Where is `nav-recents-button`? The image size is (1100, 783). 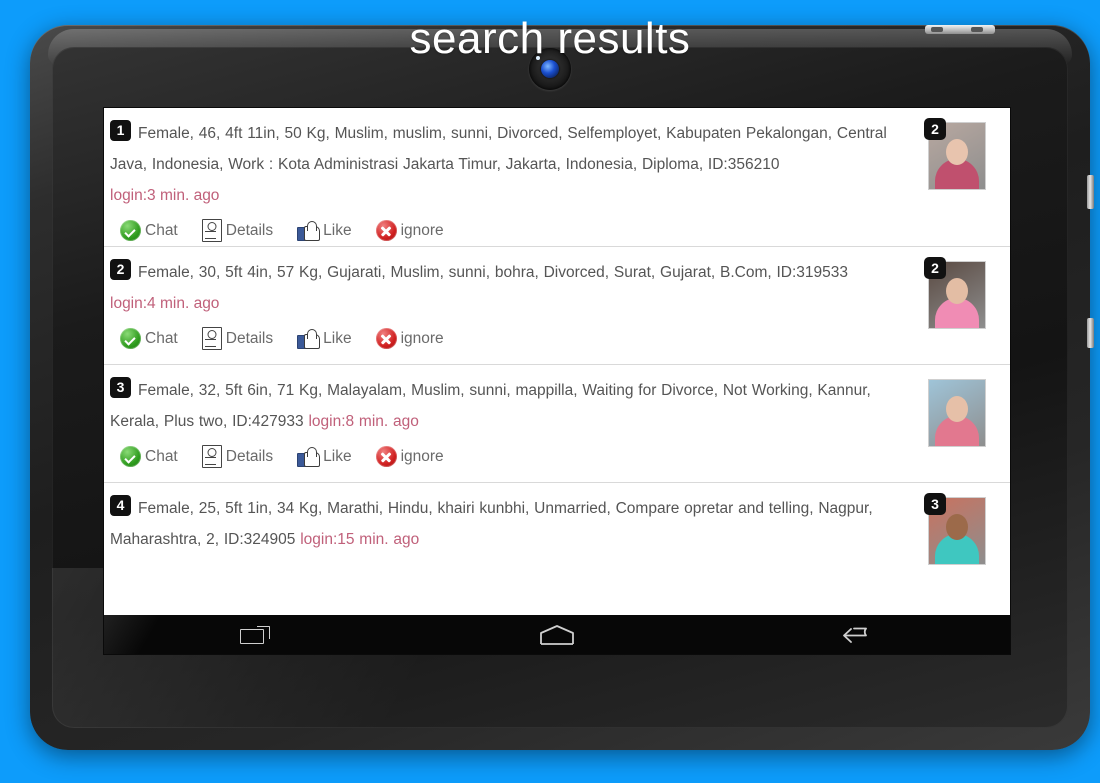
nav-recents-button is located at coordinates (255, 634).